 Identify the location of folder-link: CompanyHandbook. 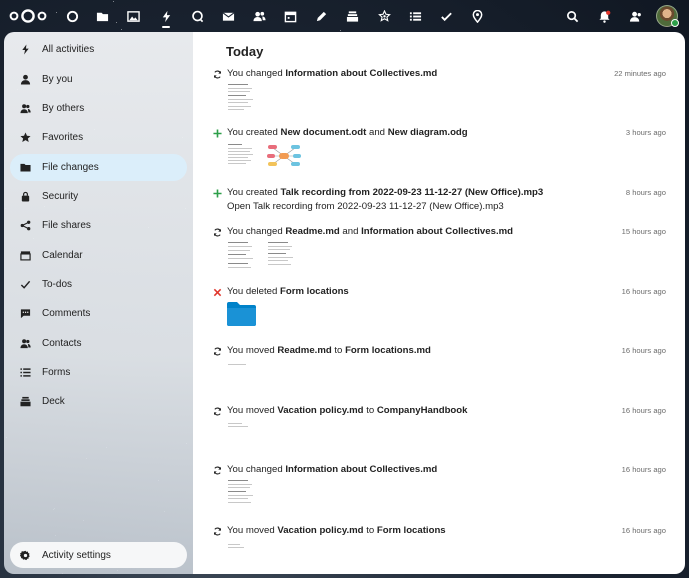
(422, 410).